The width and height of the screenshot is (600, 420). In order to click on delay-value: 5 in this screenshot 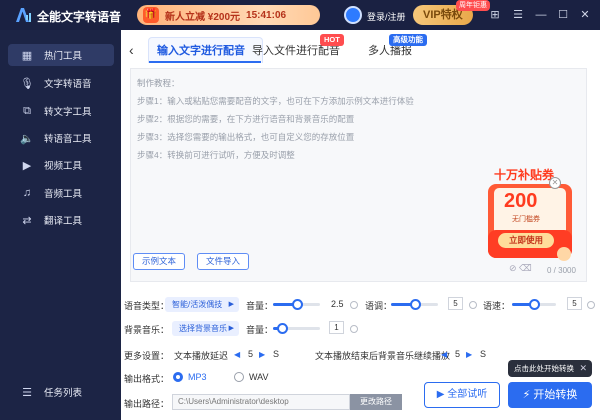, I will do `click(251, 354)`.